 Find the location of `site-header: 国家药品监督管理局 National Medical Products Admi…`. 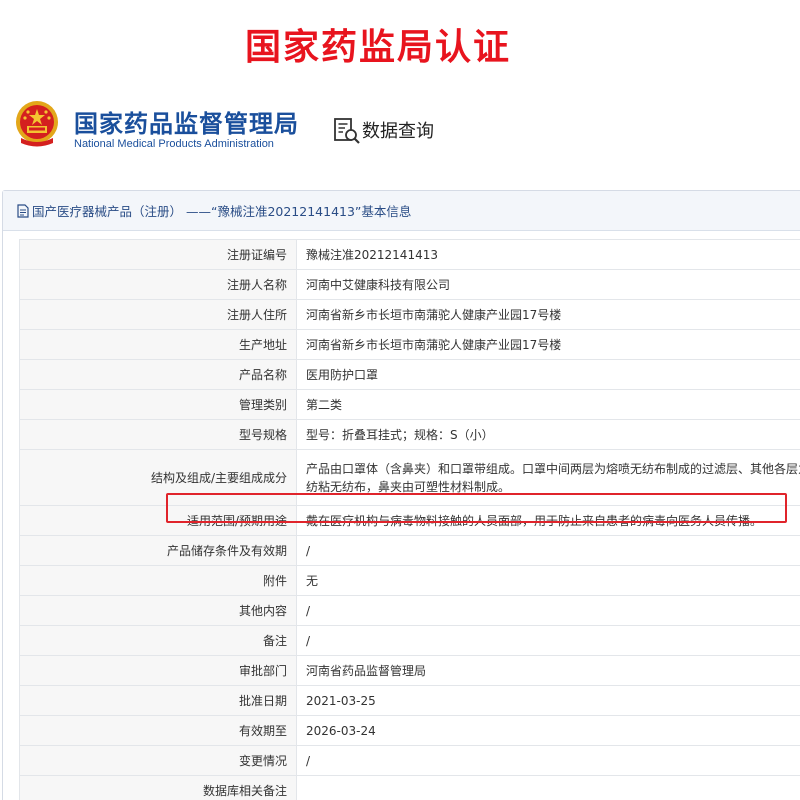

site-header: 国家药品监督管理局 National Medical Products Admi… is located at coordinates (400, 135).